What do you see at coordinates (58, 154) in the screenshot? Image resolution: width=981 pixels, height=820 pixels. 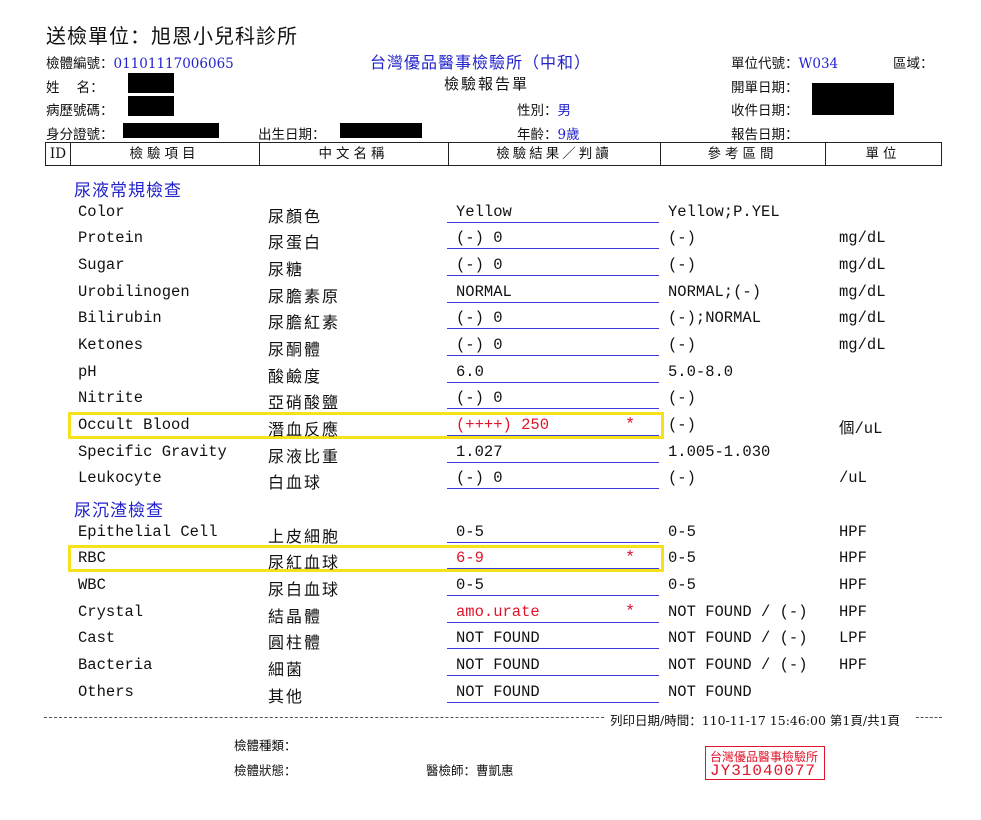 I see `col-id: ID` at bounding box center [58, 154].